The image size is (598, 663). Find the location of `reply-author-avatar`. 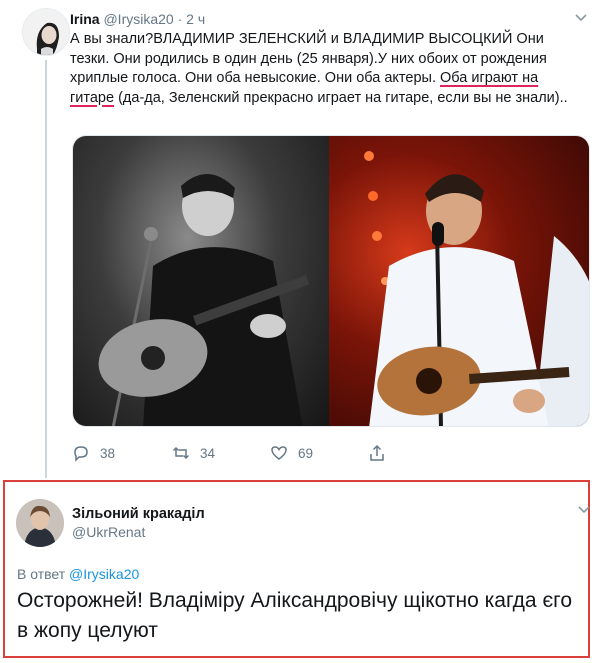

reply-author-avatar is located at coordinates (40, 523).